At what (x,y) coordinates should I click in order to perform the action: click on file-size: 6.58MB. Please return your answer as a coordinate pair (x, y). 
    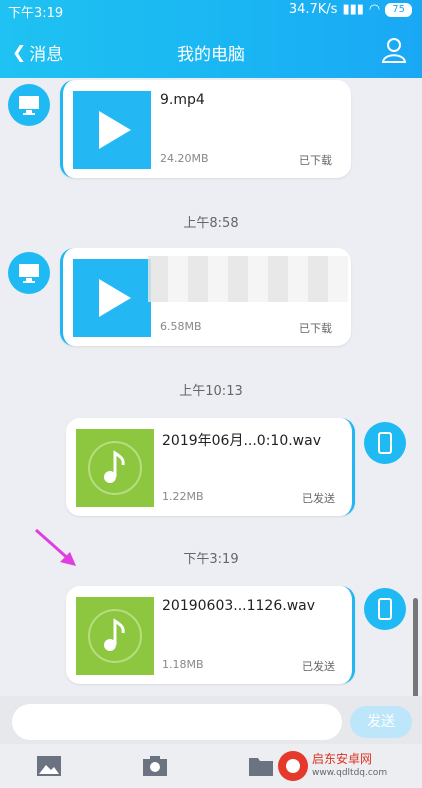
    Looking at the image, I should click on (181, 326).